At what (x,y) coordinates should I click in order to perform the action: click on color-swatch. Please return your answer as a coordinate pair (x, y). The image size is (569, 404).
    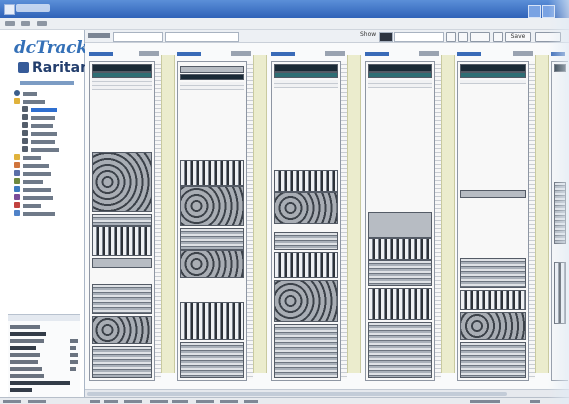
    Looking at the image, I should click on (386, 37).